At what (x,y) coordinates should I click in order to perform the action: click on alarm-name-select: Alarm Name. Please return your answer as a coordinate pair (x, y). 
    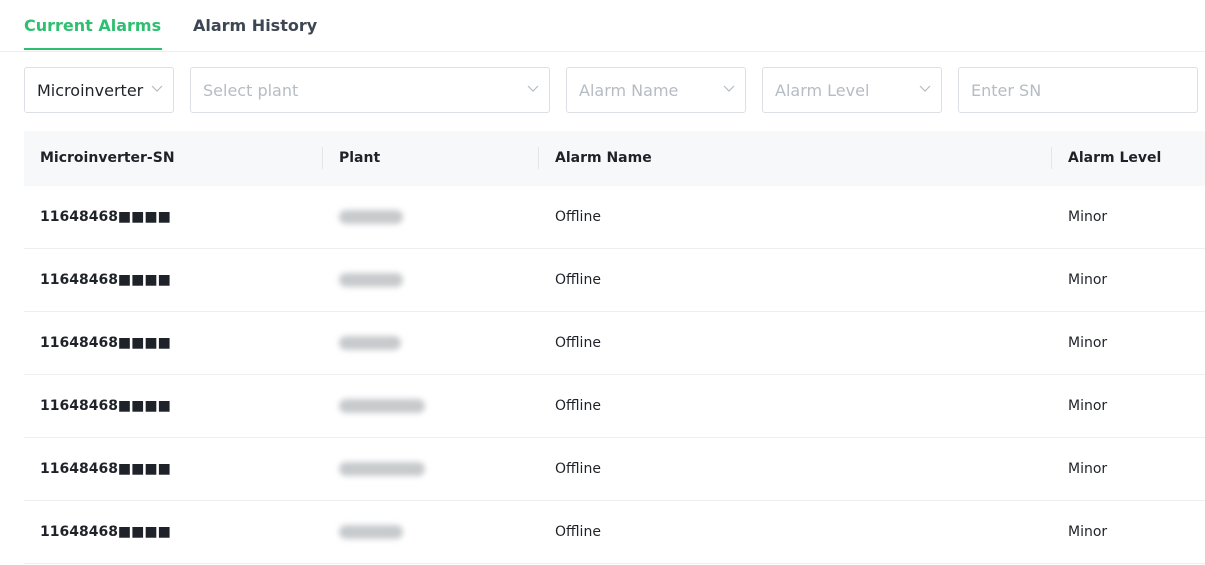
    Looking at the image, I should click on (656, 90).